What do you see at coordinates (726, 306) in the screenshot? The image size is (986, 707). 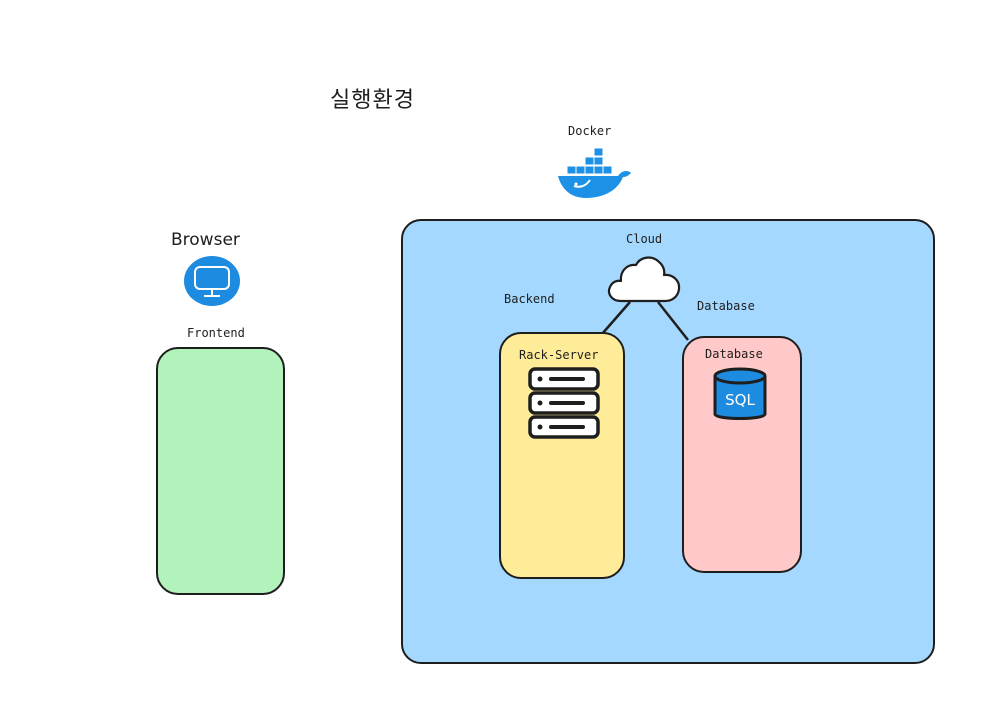 I see `database-outer-label: Database` at bounding box center [726, 306].